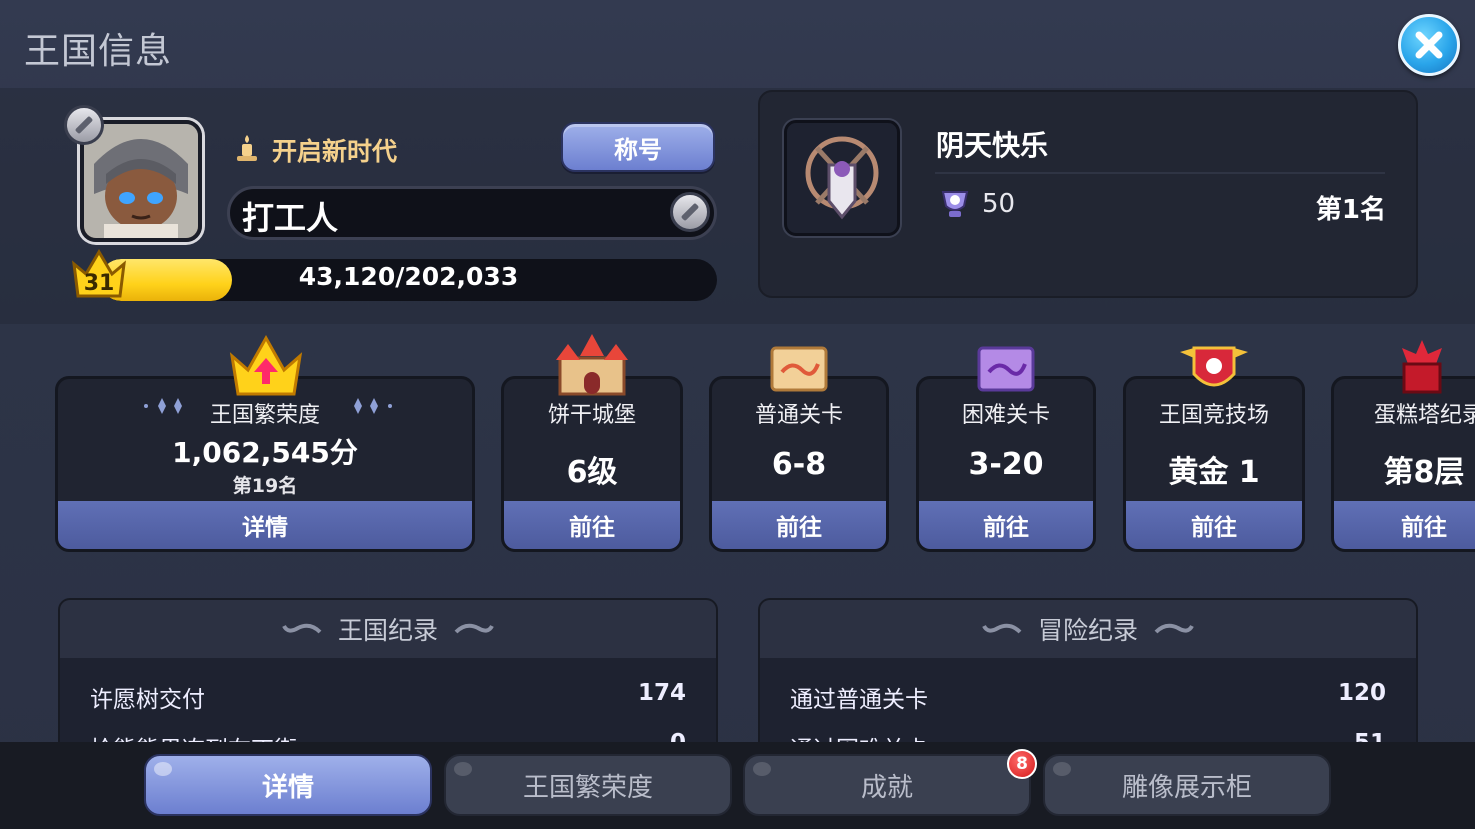  Describe the element at coordinates (592, 525) in the screenshot. I see `castle-go-button: 前往` at that location.